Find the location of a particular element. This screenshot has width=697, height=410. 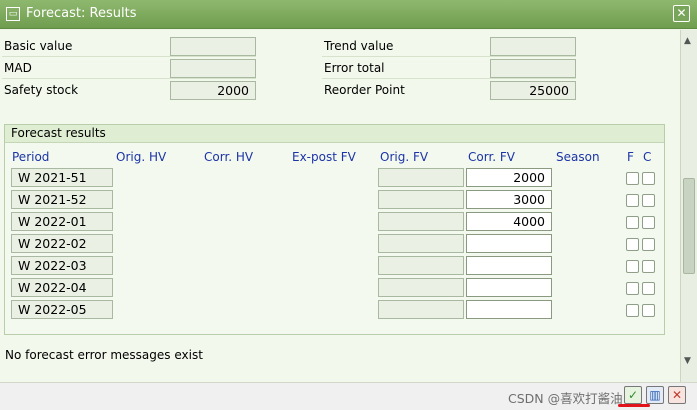

col-header-corr-fv: Corr. FV is located at coordinates (491, 157).